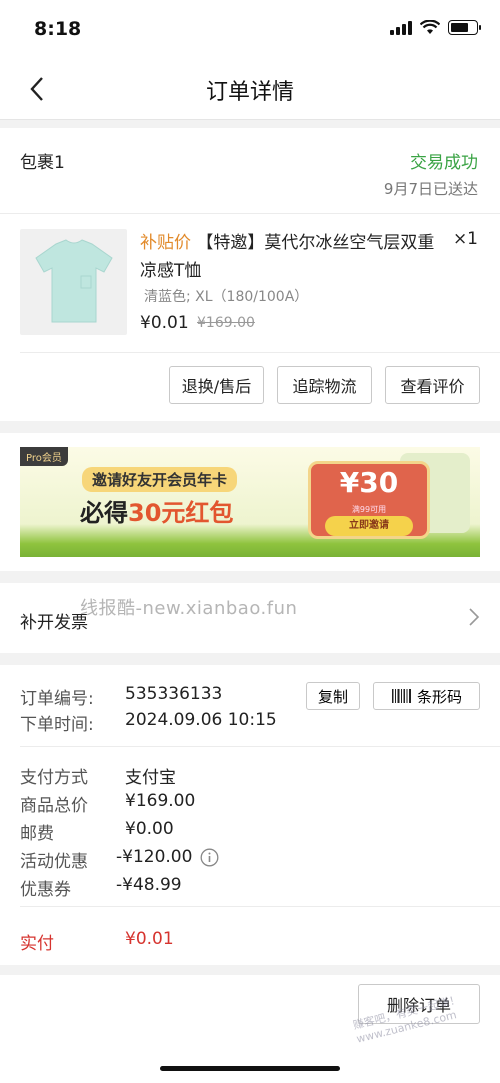 Image resolution: width=500 pixels, height=1083 pixels. I want to click on invoice-label: 补开发票, so click(54, 623).